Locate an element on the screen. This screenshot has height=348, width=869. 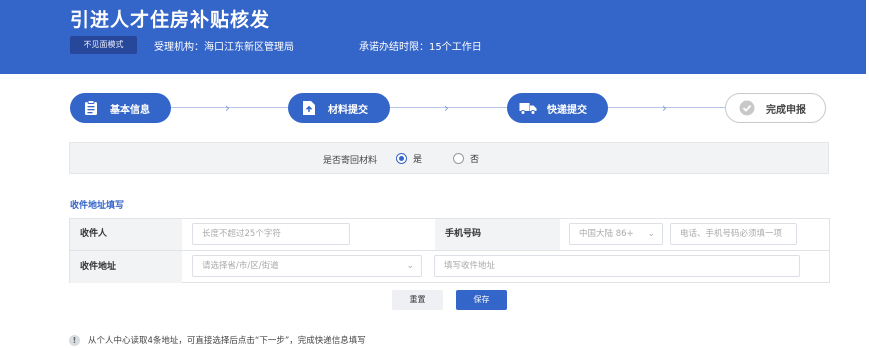
progress-steps: › › › 基本信息 材料提交 快递提交 完成申报 is located at coordinates (434, 108).